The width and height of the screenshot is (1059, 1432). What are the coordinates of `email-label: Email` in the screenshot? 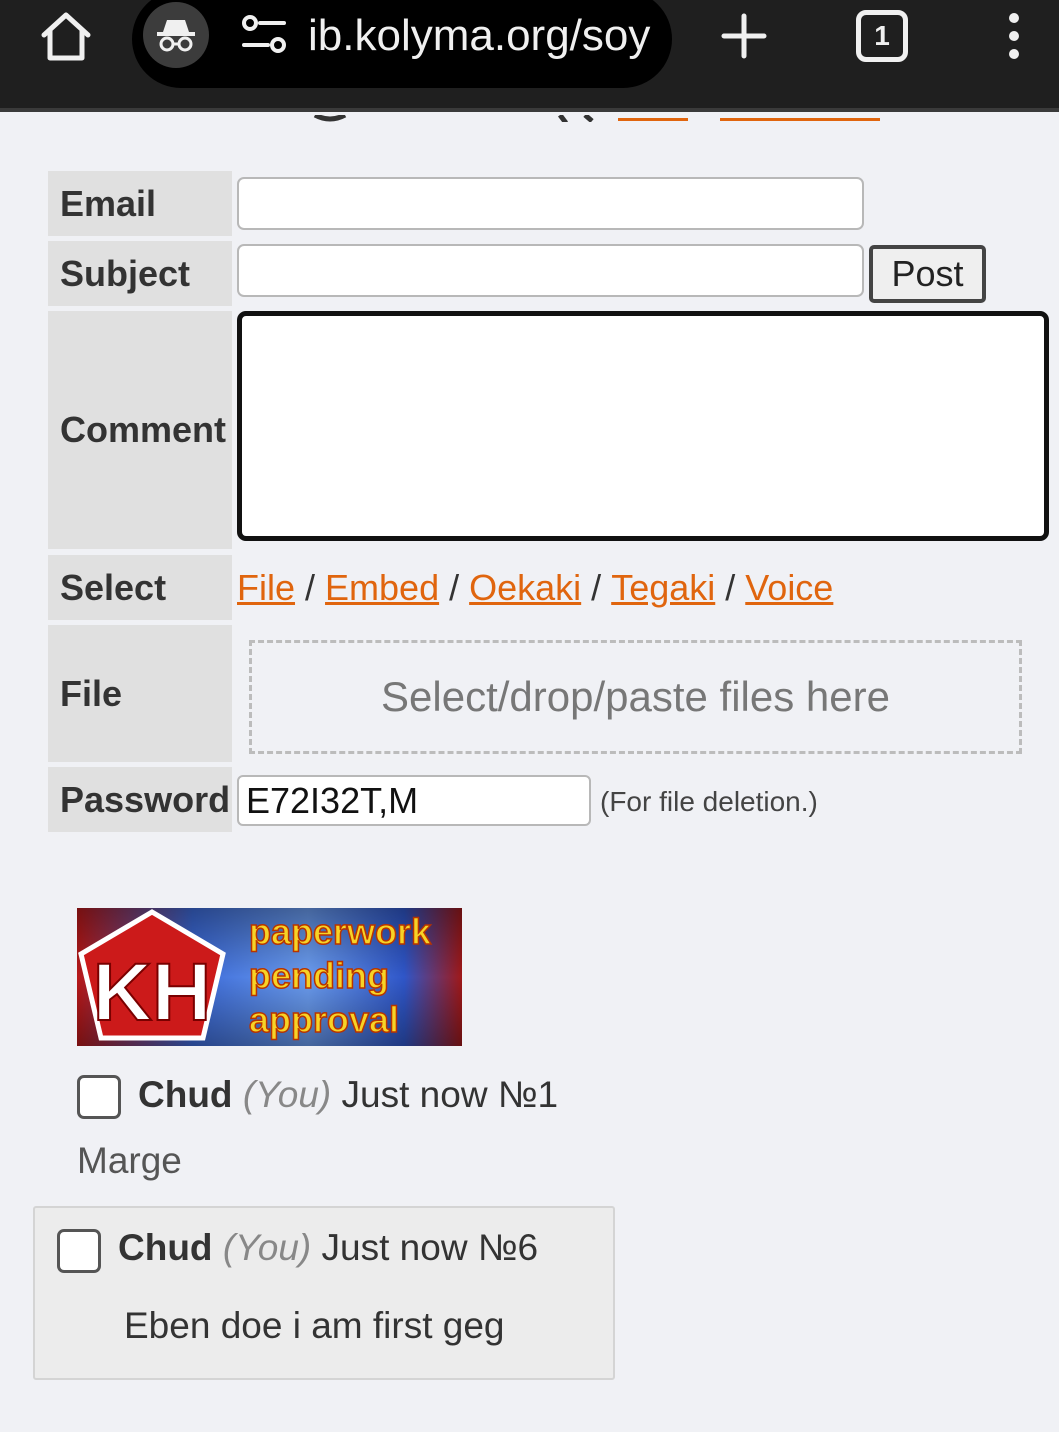 It's located at (140, 203).